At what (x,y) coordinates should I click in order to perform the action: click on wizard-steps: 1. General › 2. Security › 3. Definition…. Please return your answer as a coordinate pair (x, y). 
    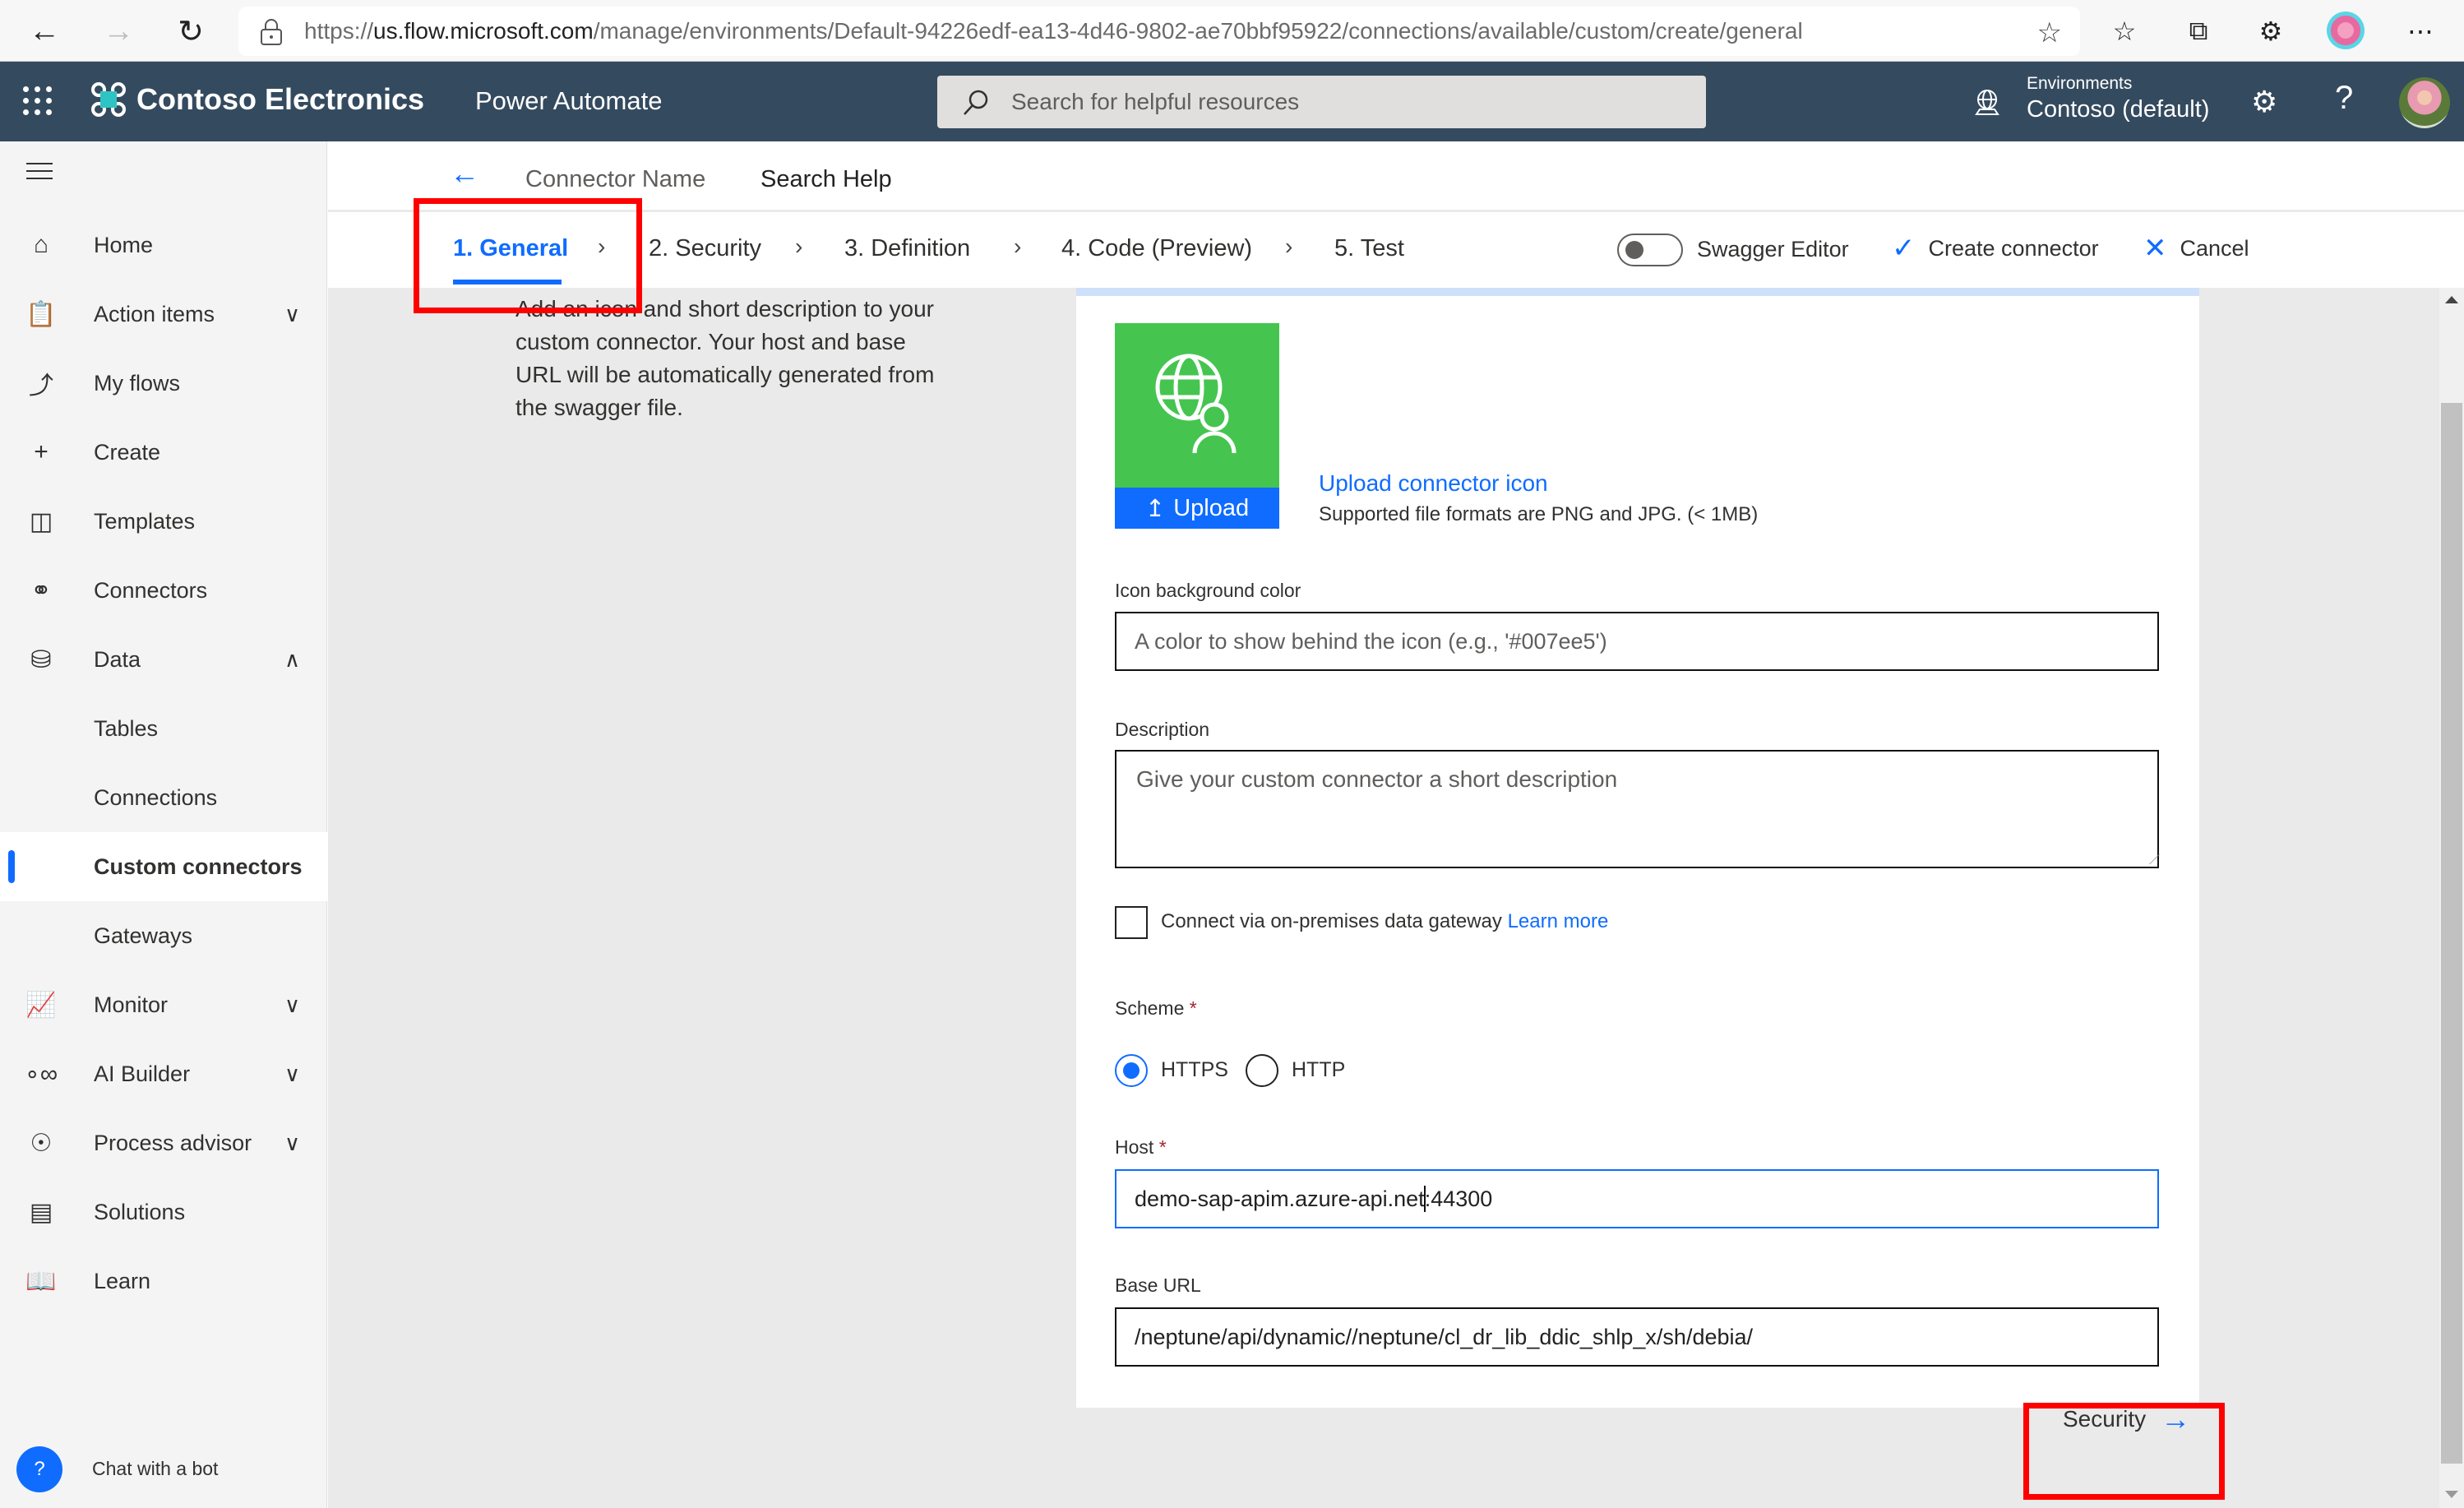
    Looking at the image, I should click on (1396, 250).